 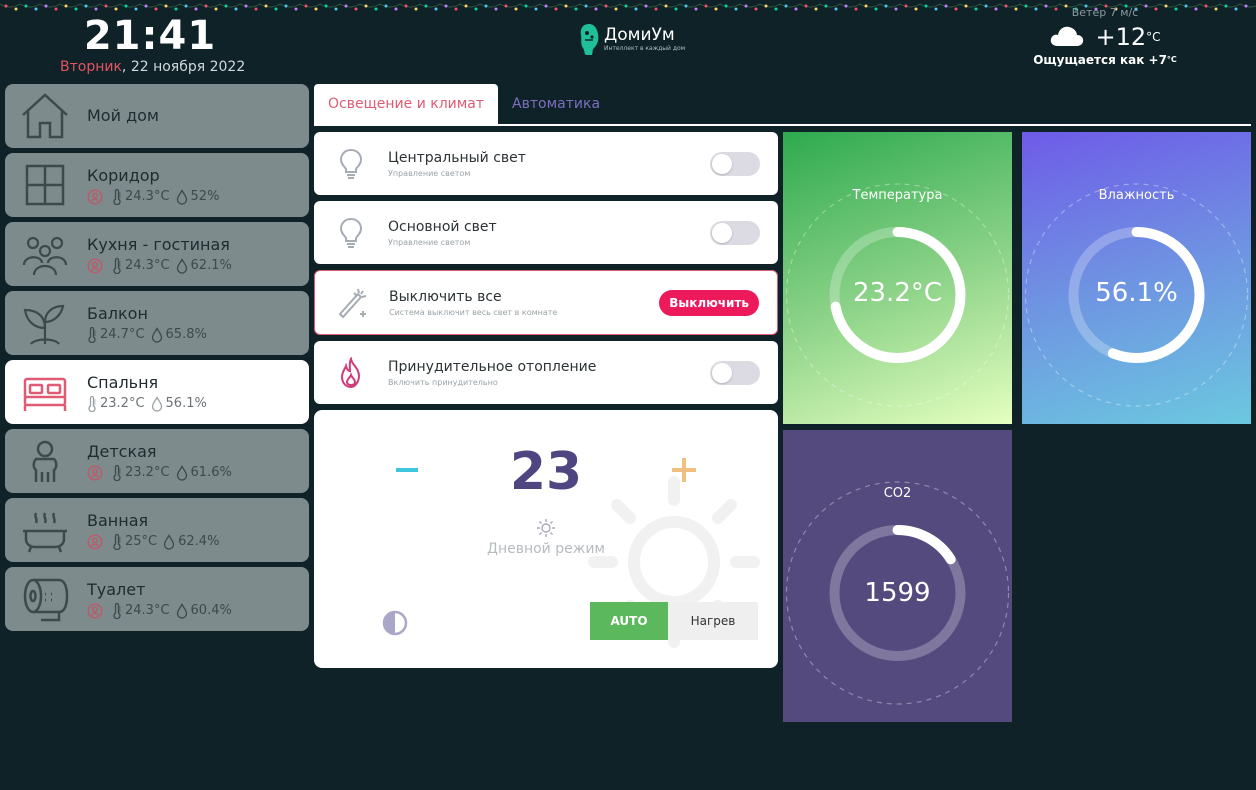 I want to click on tab-lighting-climate: Освещение и климат, so click(x=406, y=104).